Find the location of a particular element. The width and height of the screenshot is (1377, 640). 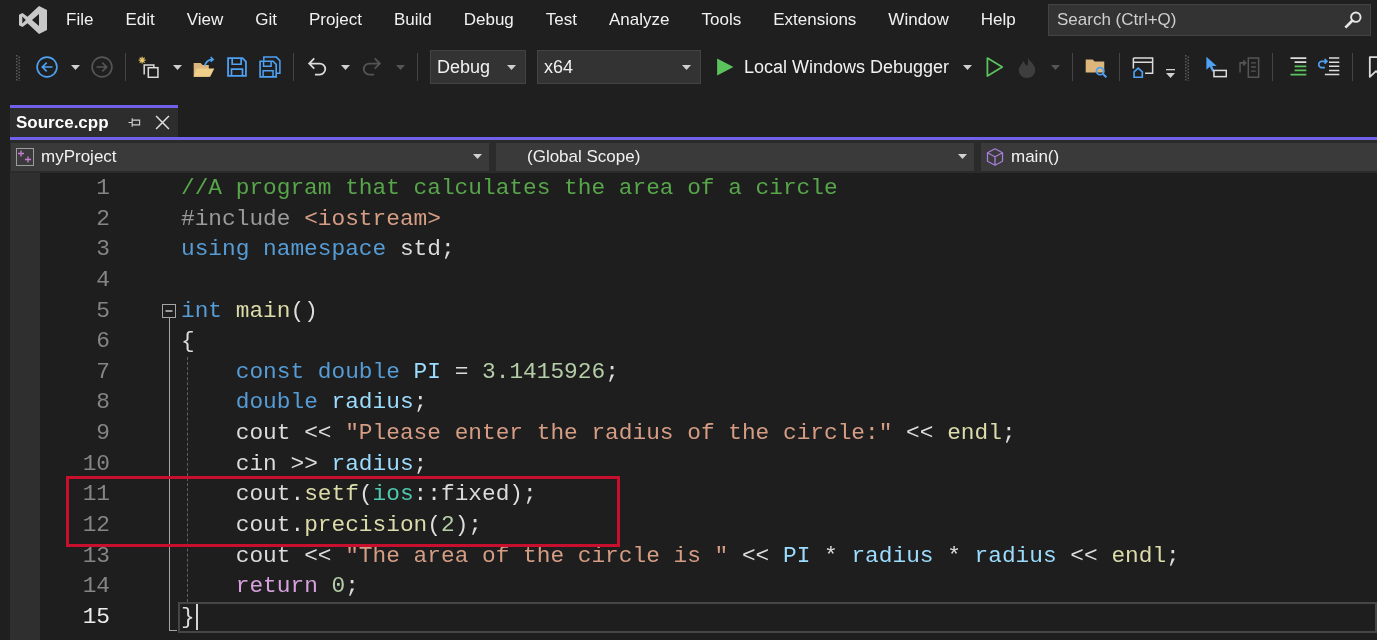

menu-item: Build is located at coordinates (412, 20).